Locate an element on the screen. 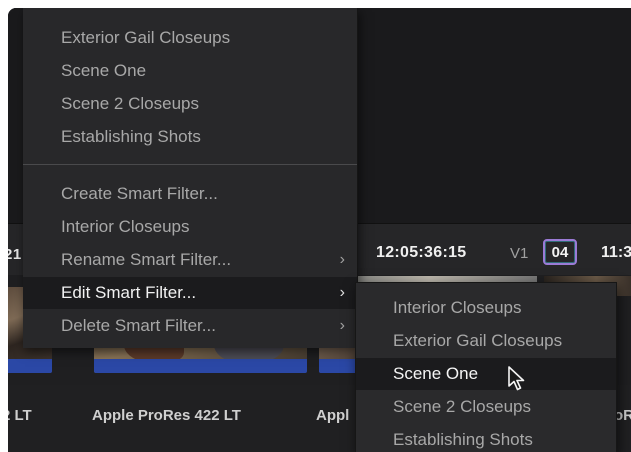 The width and height of the screenshot is (631, 452). menu-item-label: Interior Closeups is located at coordinates (125, 226).